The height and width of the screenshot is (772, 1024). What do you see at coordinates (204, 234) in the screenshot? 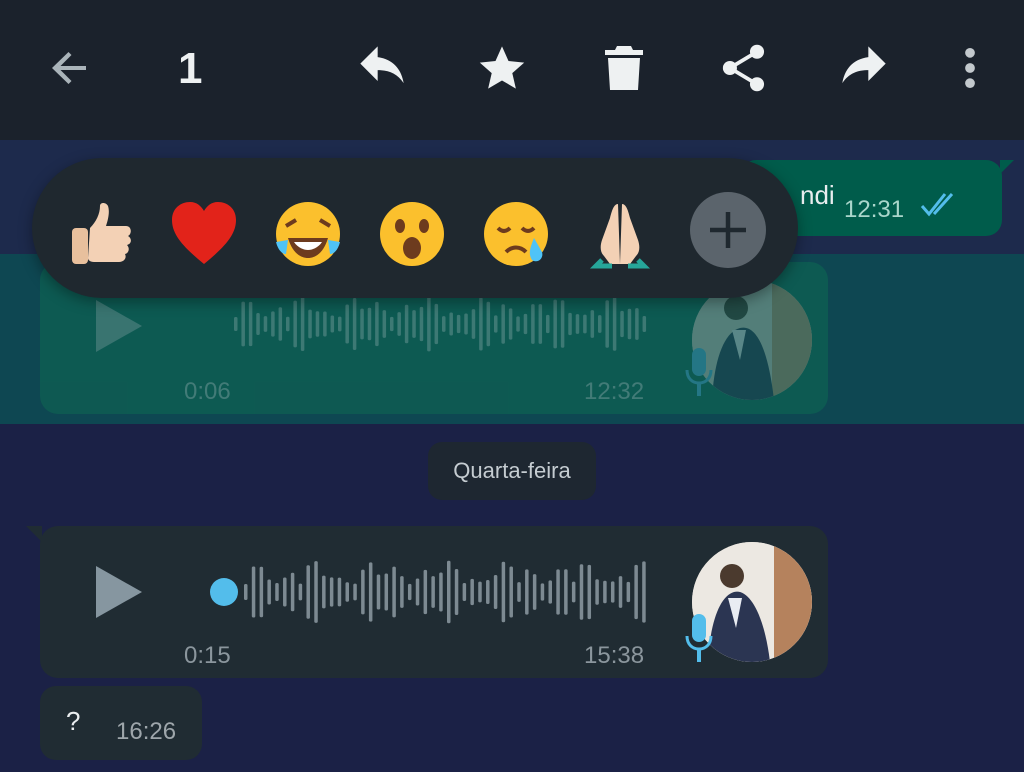
I see `red-heart-emoji-icon` at bounding box center [204, 234].